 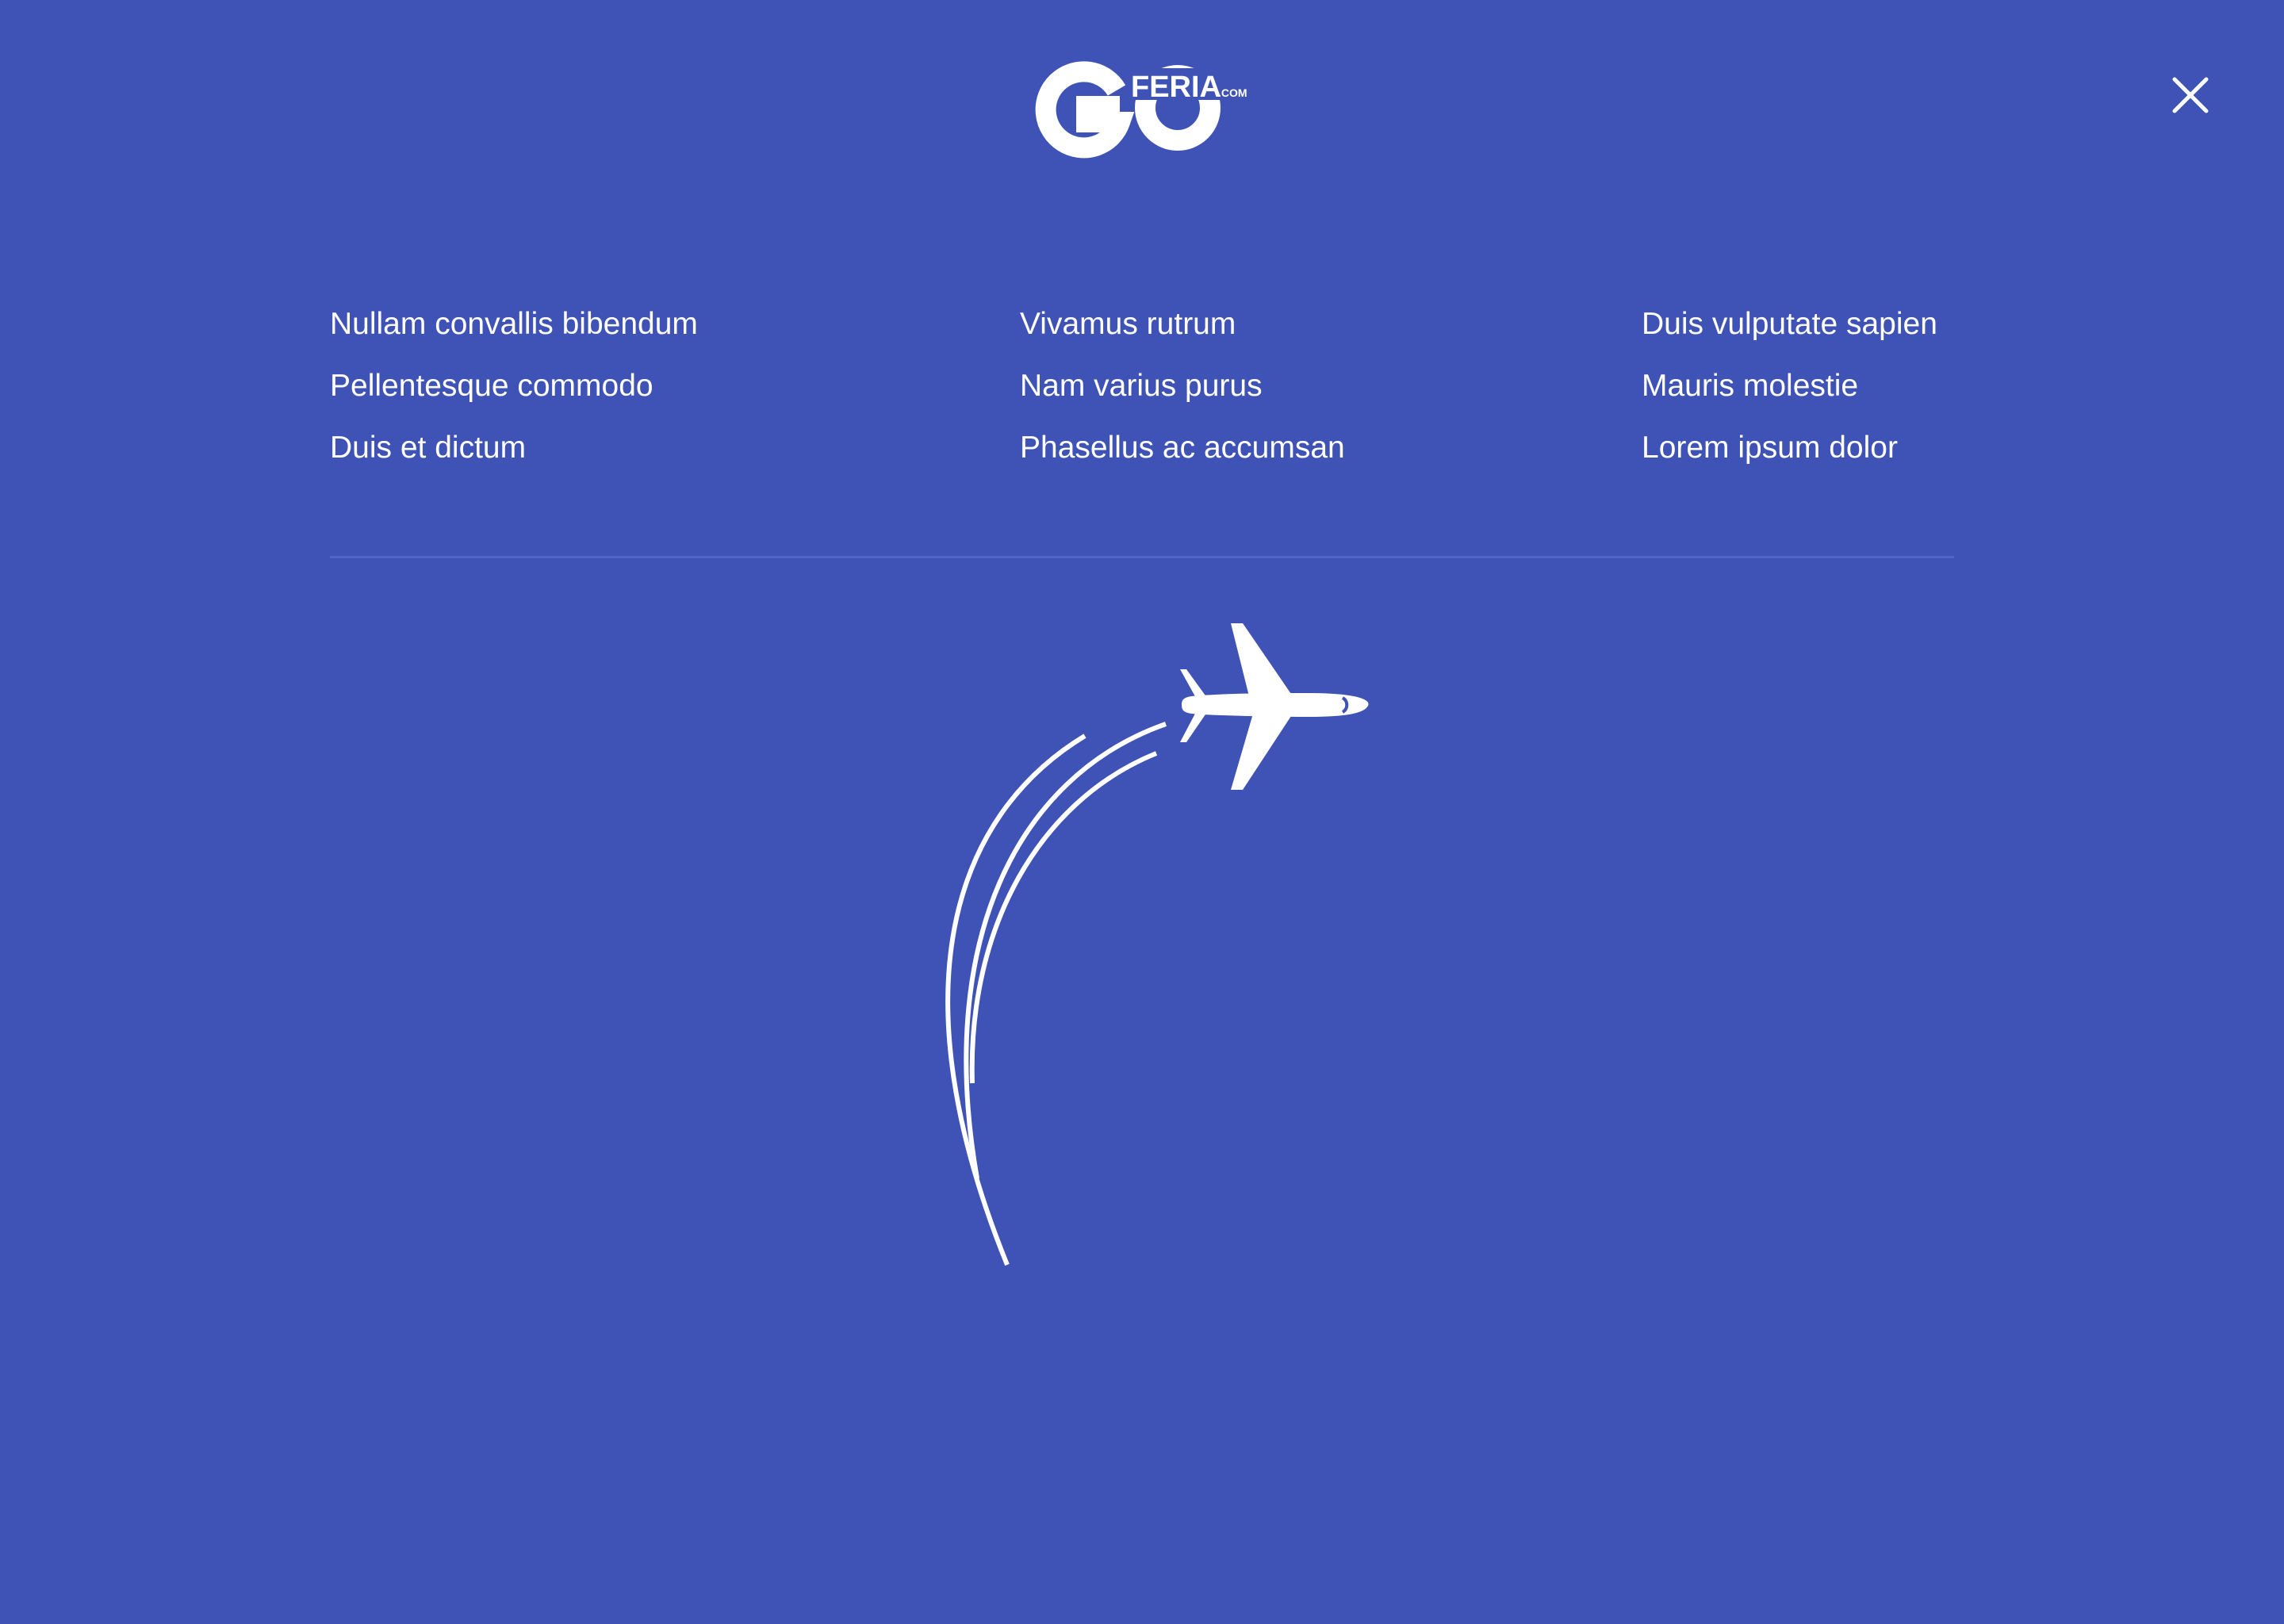 I want to click on menu-link: Duis et dictum, so click(x=514, y=448).